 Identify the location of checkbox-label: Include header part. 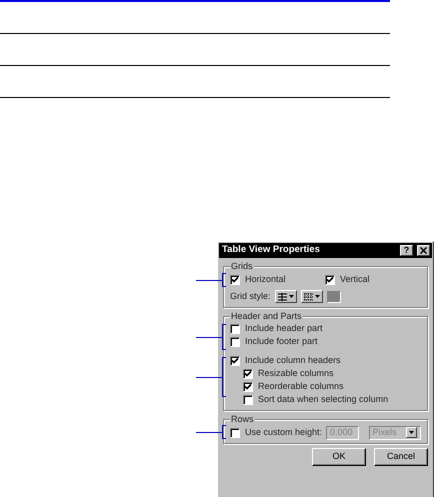
(284, 329).